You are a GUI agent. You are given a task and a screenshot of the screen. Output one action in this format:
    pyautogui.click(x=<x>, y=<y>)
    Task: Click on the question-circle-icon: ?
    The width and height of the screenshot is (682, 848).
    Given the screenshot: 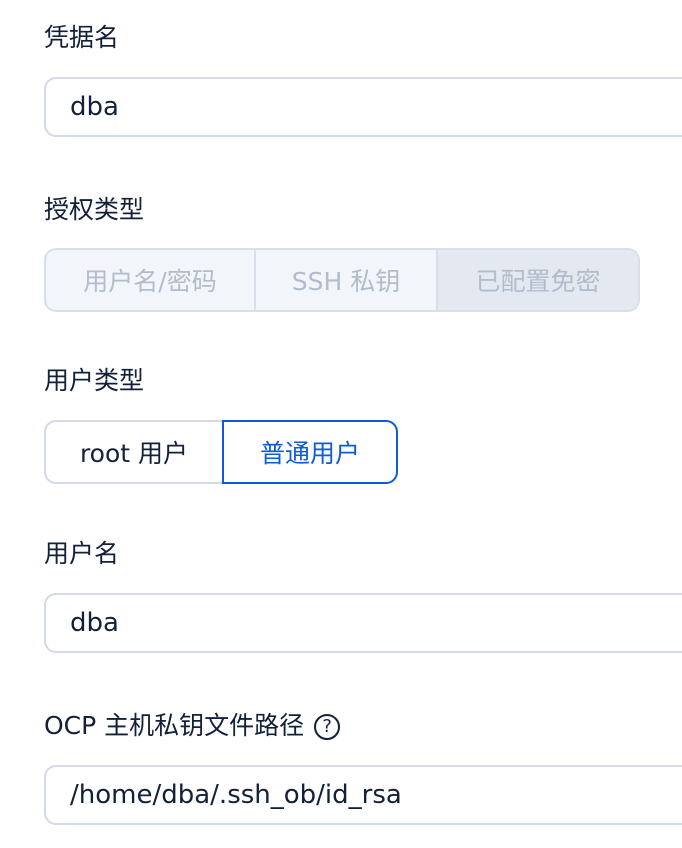 What is the action you would take?
    pyautogui.click(x=327, y=727)
    